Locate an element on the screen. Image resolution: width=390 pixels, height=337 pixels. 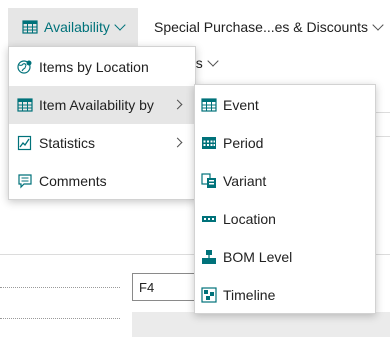
submenu-item-event: Event is located at coordinates (285, 105).